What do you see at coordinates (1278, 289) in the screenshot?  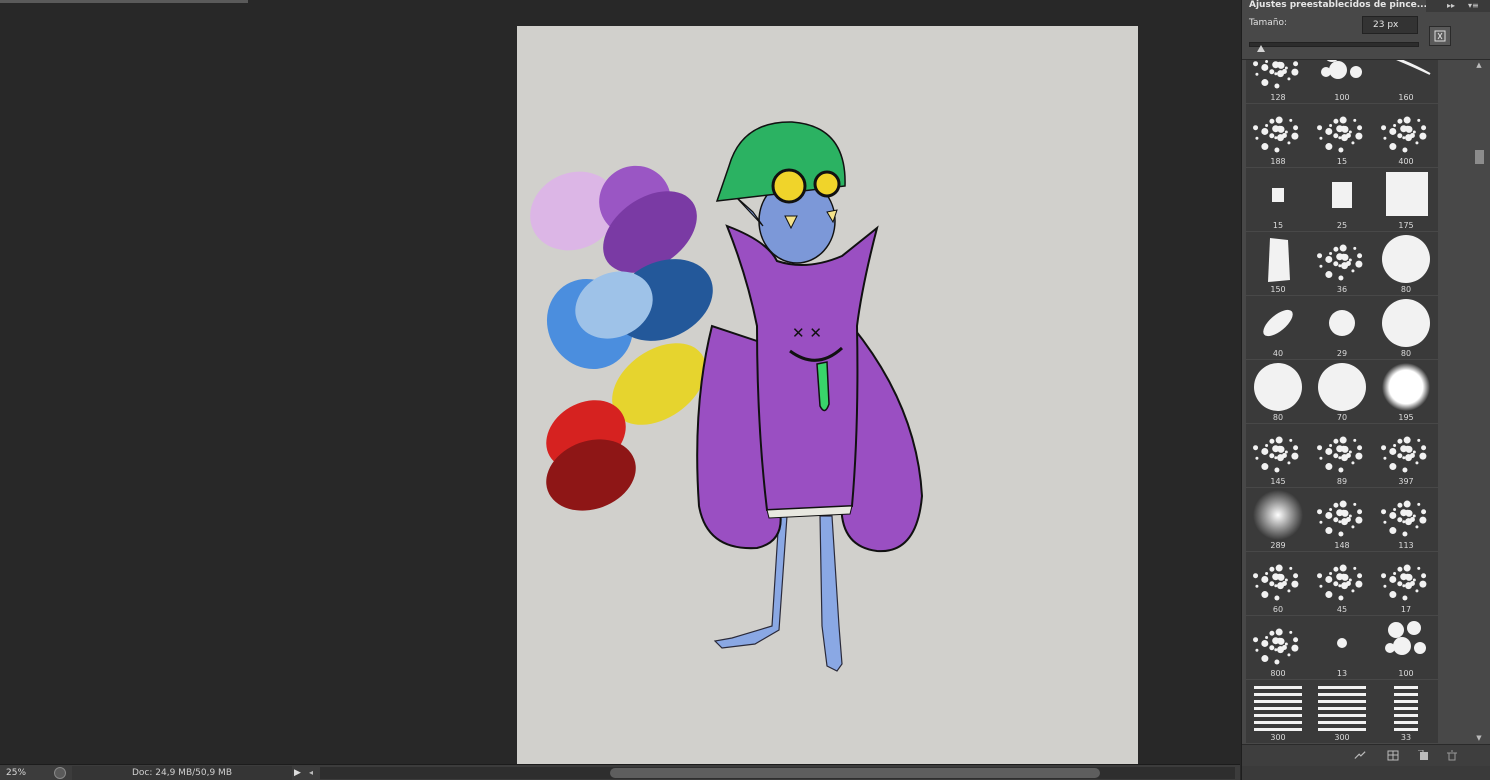 I see `brush-size-number: 150` at bounding box center [1278, 289].